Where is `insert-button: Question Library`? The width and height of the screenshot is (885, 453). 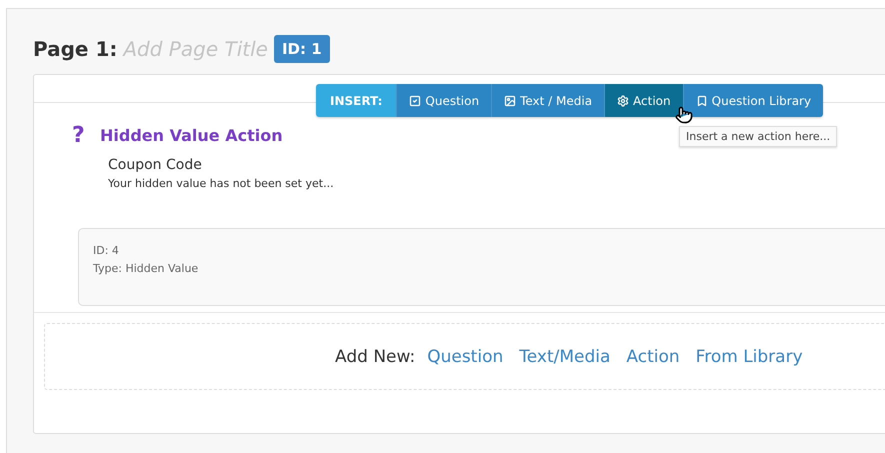 insert-button: Question Library is located at coordinates (753, 100).